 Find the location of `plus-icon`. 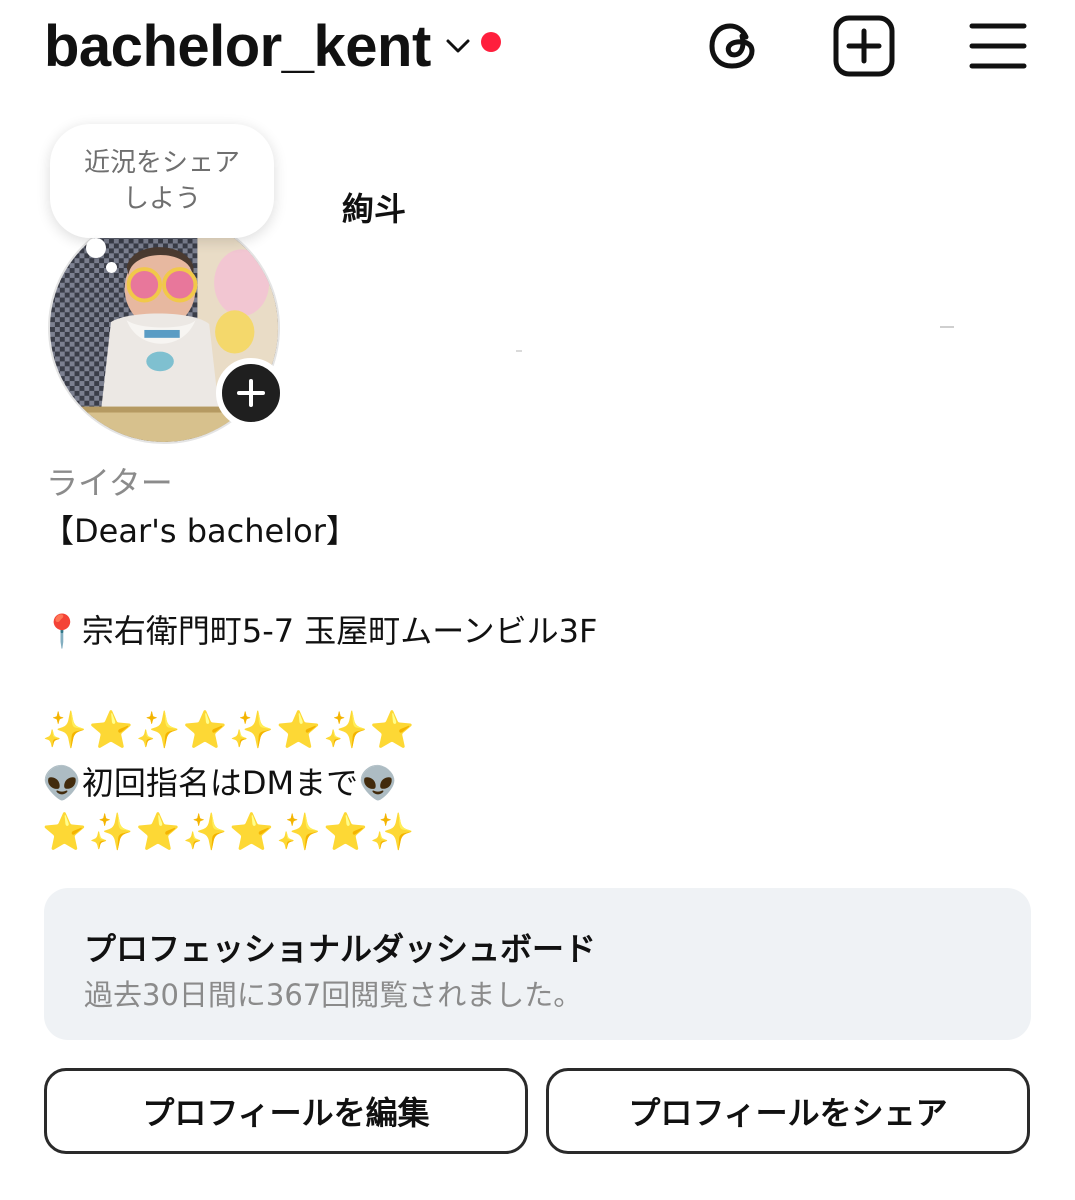

plus-icon is located at coordinates (251, 393).